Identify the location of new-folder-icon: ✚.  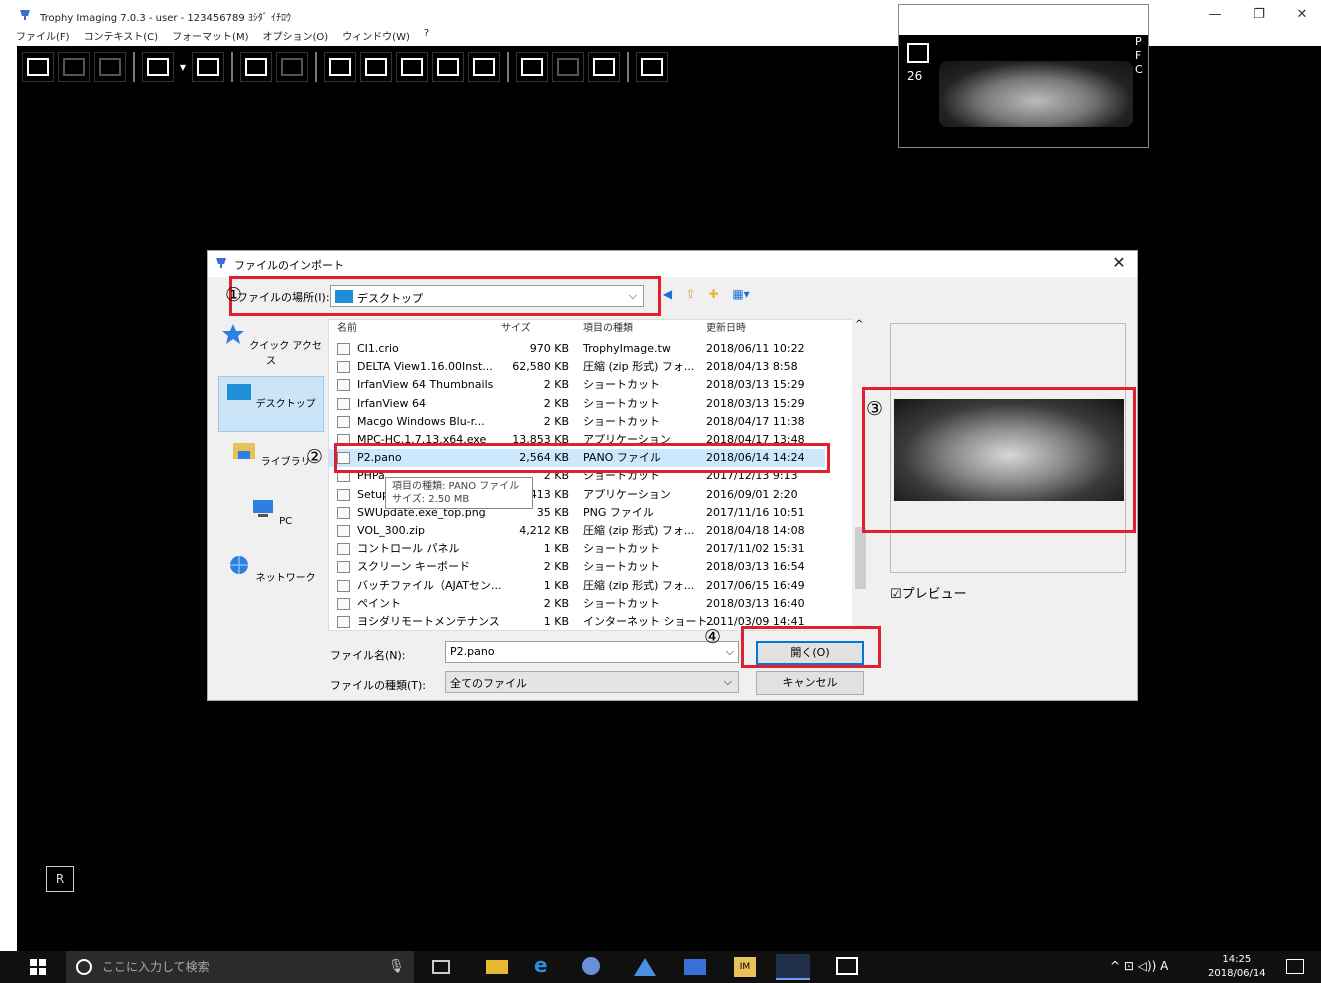
(713, 294).